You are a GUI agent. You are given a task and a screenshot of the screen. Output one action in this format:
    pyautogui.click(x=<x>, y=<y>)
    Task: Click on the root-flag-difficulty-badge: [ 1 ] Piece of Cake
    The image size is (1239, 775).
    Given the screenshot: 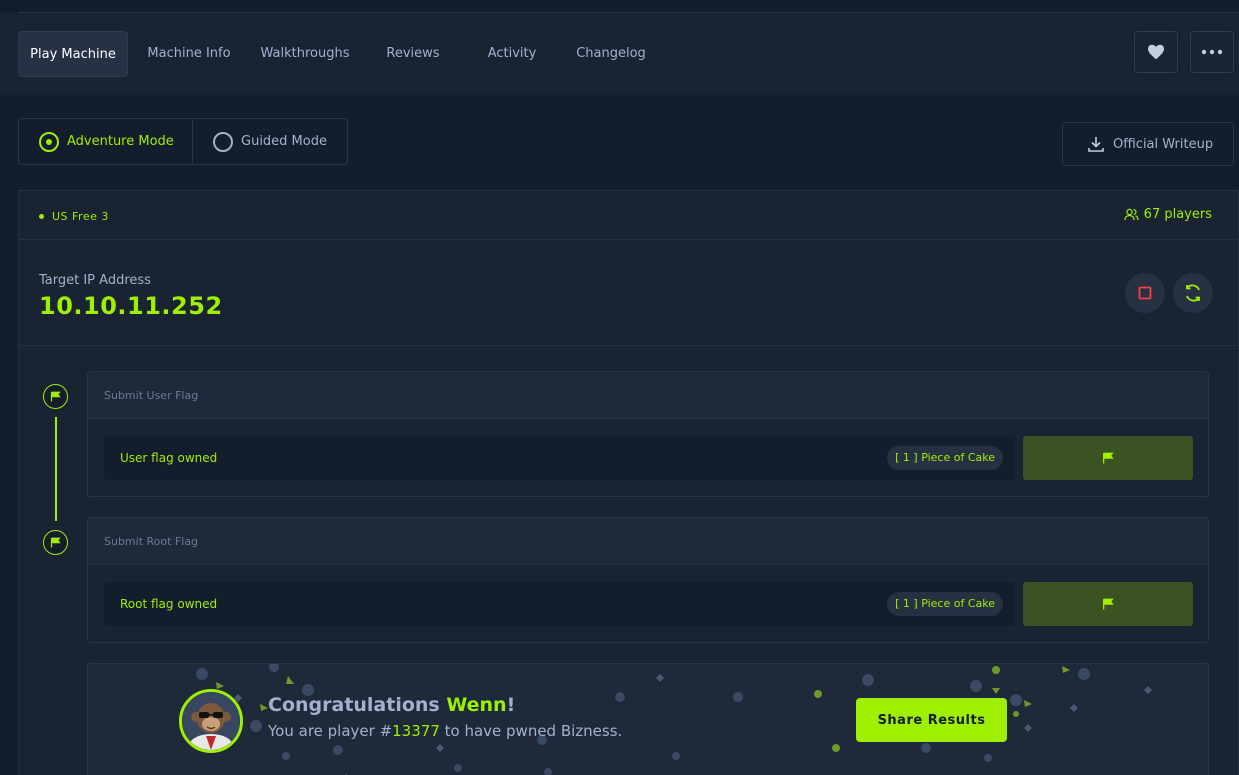 What is the action you would take?
    pyautogui.click(x=945, y=604)
    